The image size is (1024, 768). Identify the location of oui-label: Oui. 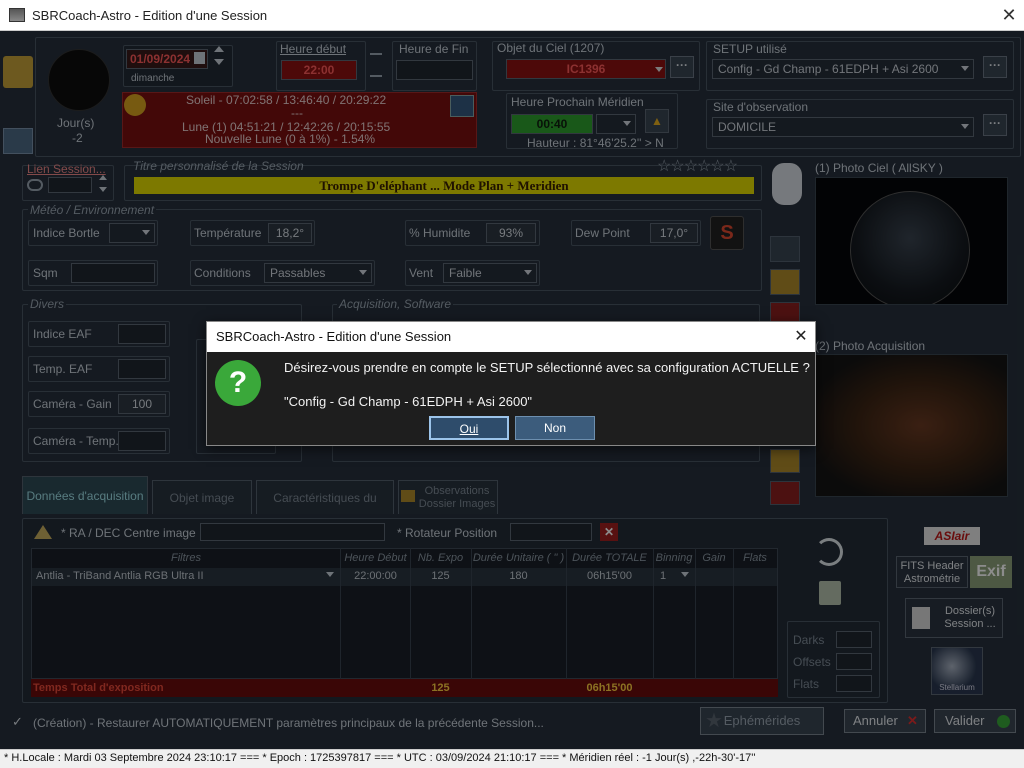
(469, 429).